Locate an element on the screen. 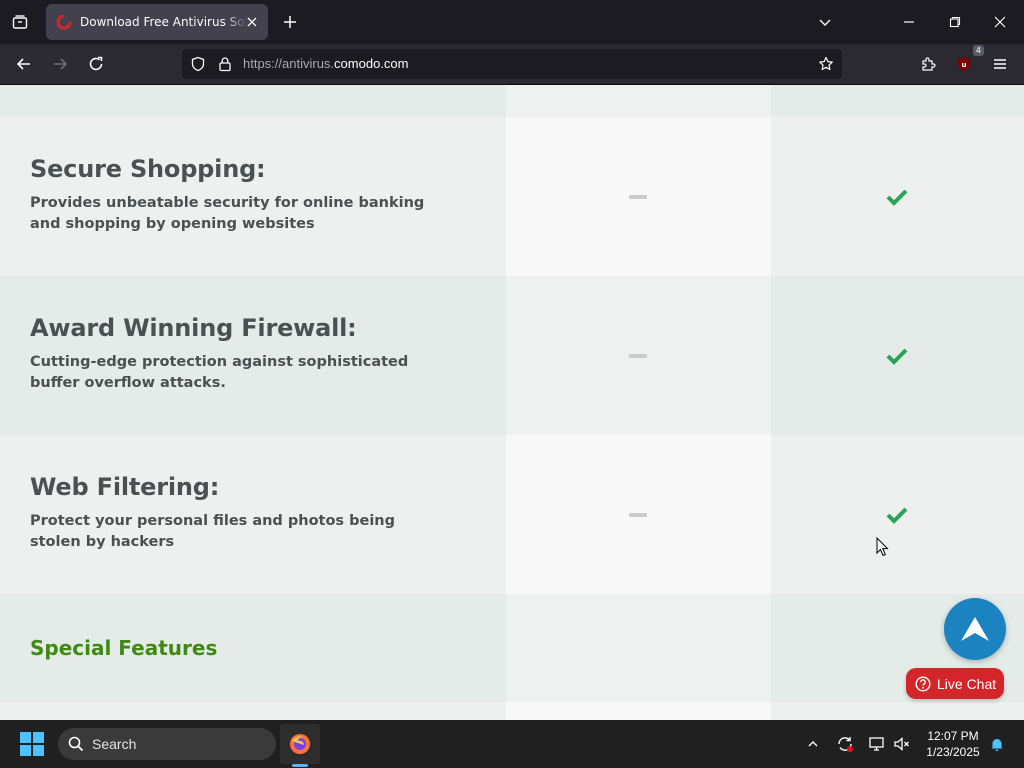 The height and width of the screenshot is (768, 1024). menu-hamburger-icon is located at coordinates (1000, 64).